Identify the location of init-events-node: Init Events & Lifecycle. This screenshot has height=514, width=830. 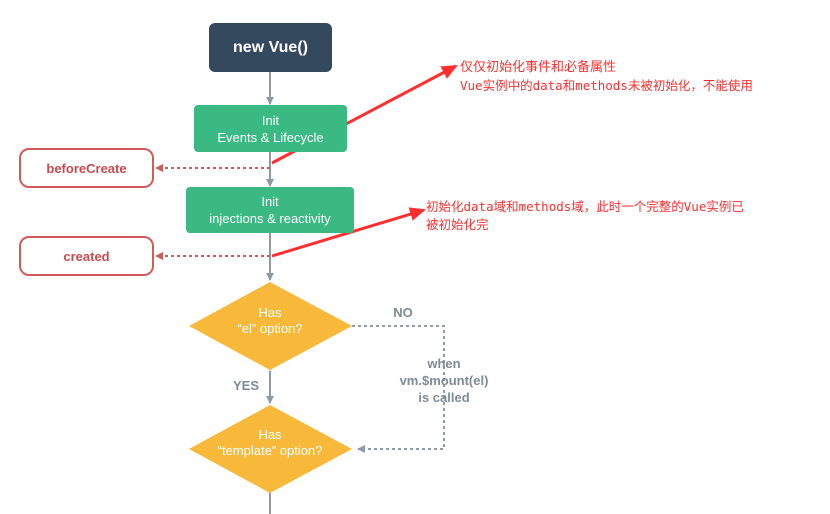
(270, 128).